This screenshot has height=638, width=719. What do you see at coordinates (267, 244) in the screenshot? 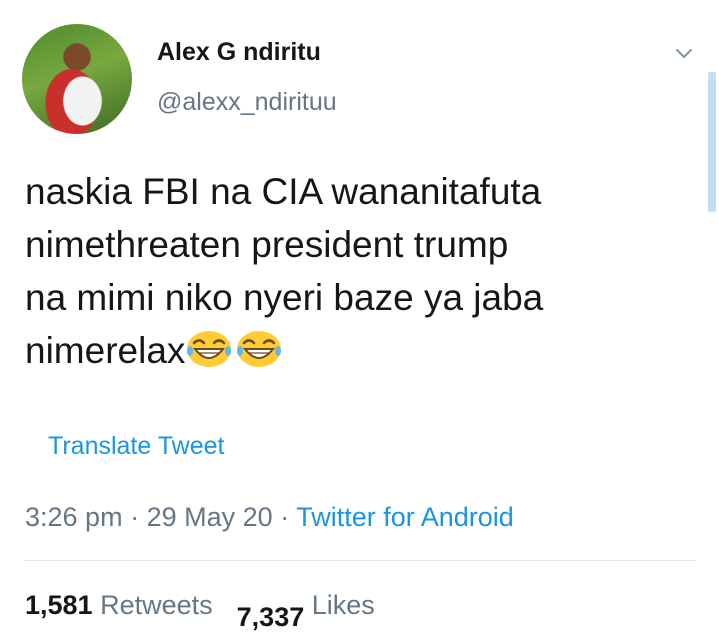
I see `tweet-line: nimethreaten president trump` at bounding box center [267, 244].